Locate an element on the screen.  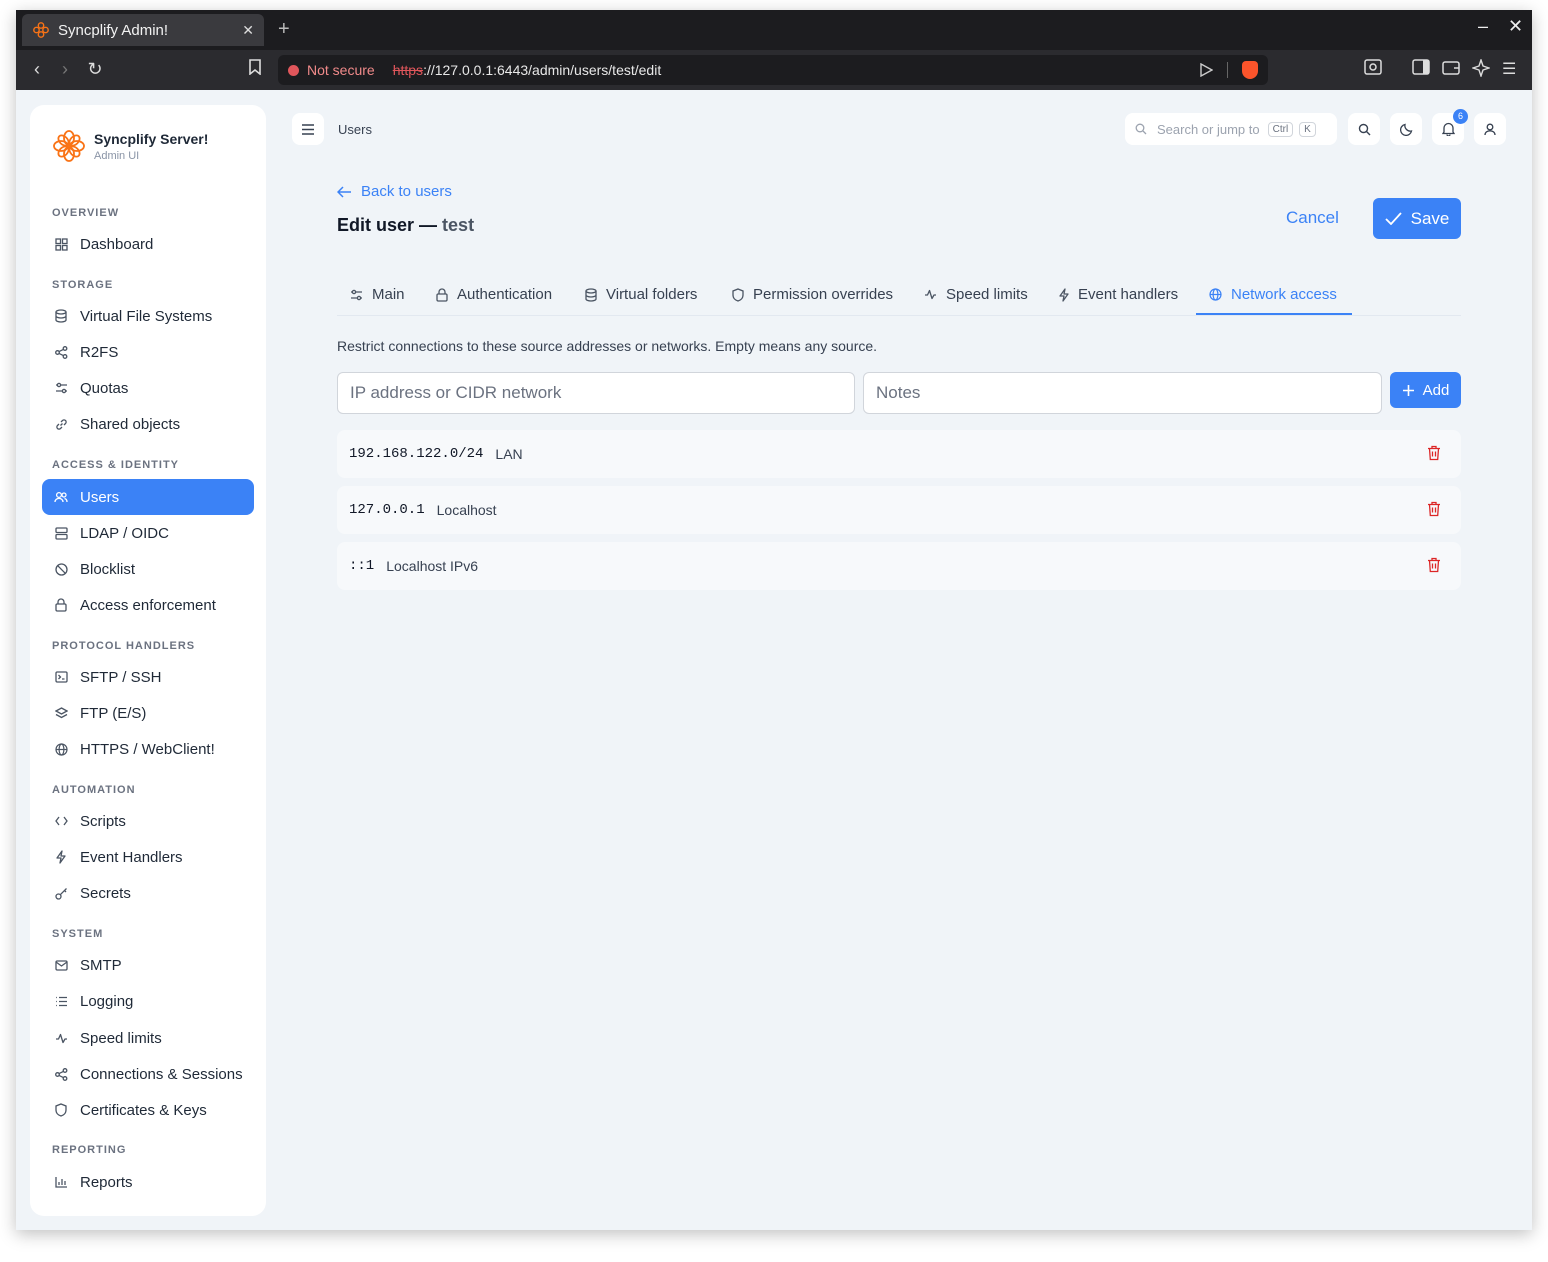
moon-icon is located at coordinates (1405, 129).